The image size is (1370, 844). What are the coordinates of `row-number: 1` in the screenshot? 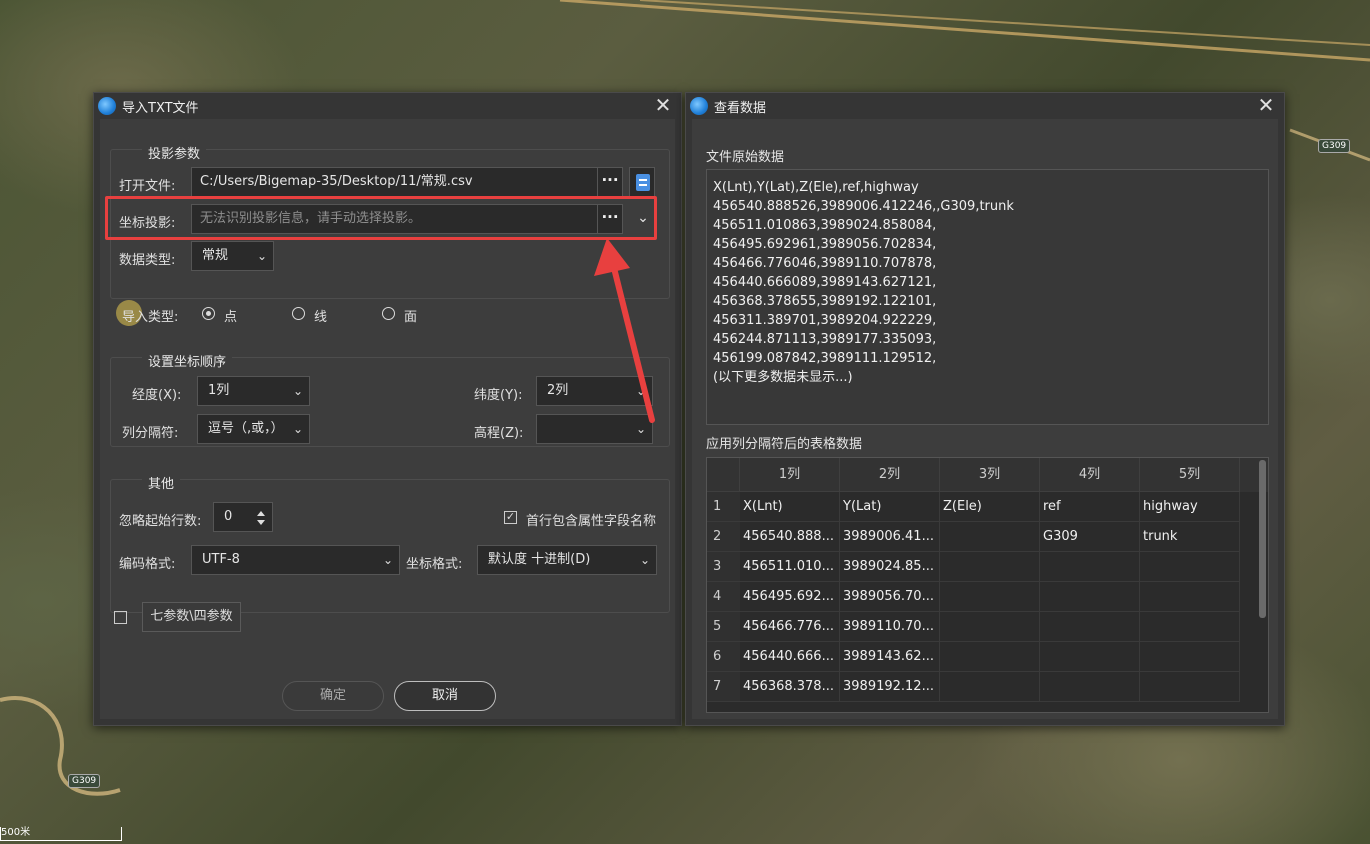 It's located at (723, 507).